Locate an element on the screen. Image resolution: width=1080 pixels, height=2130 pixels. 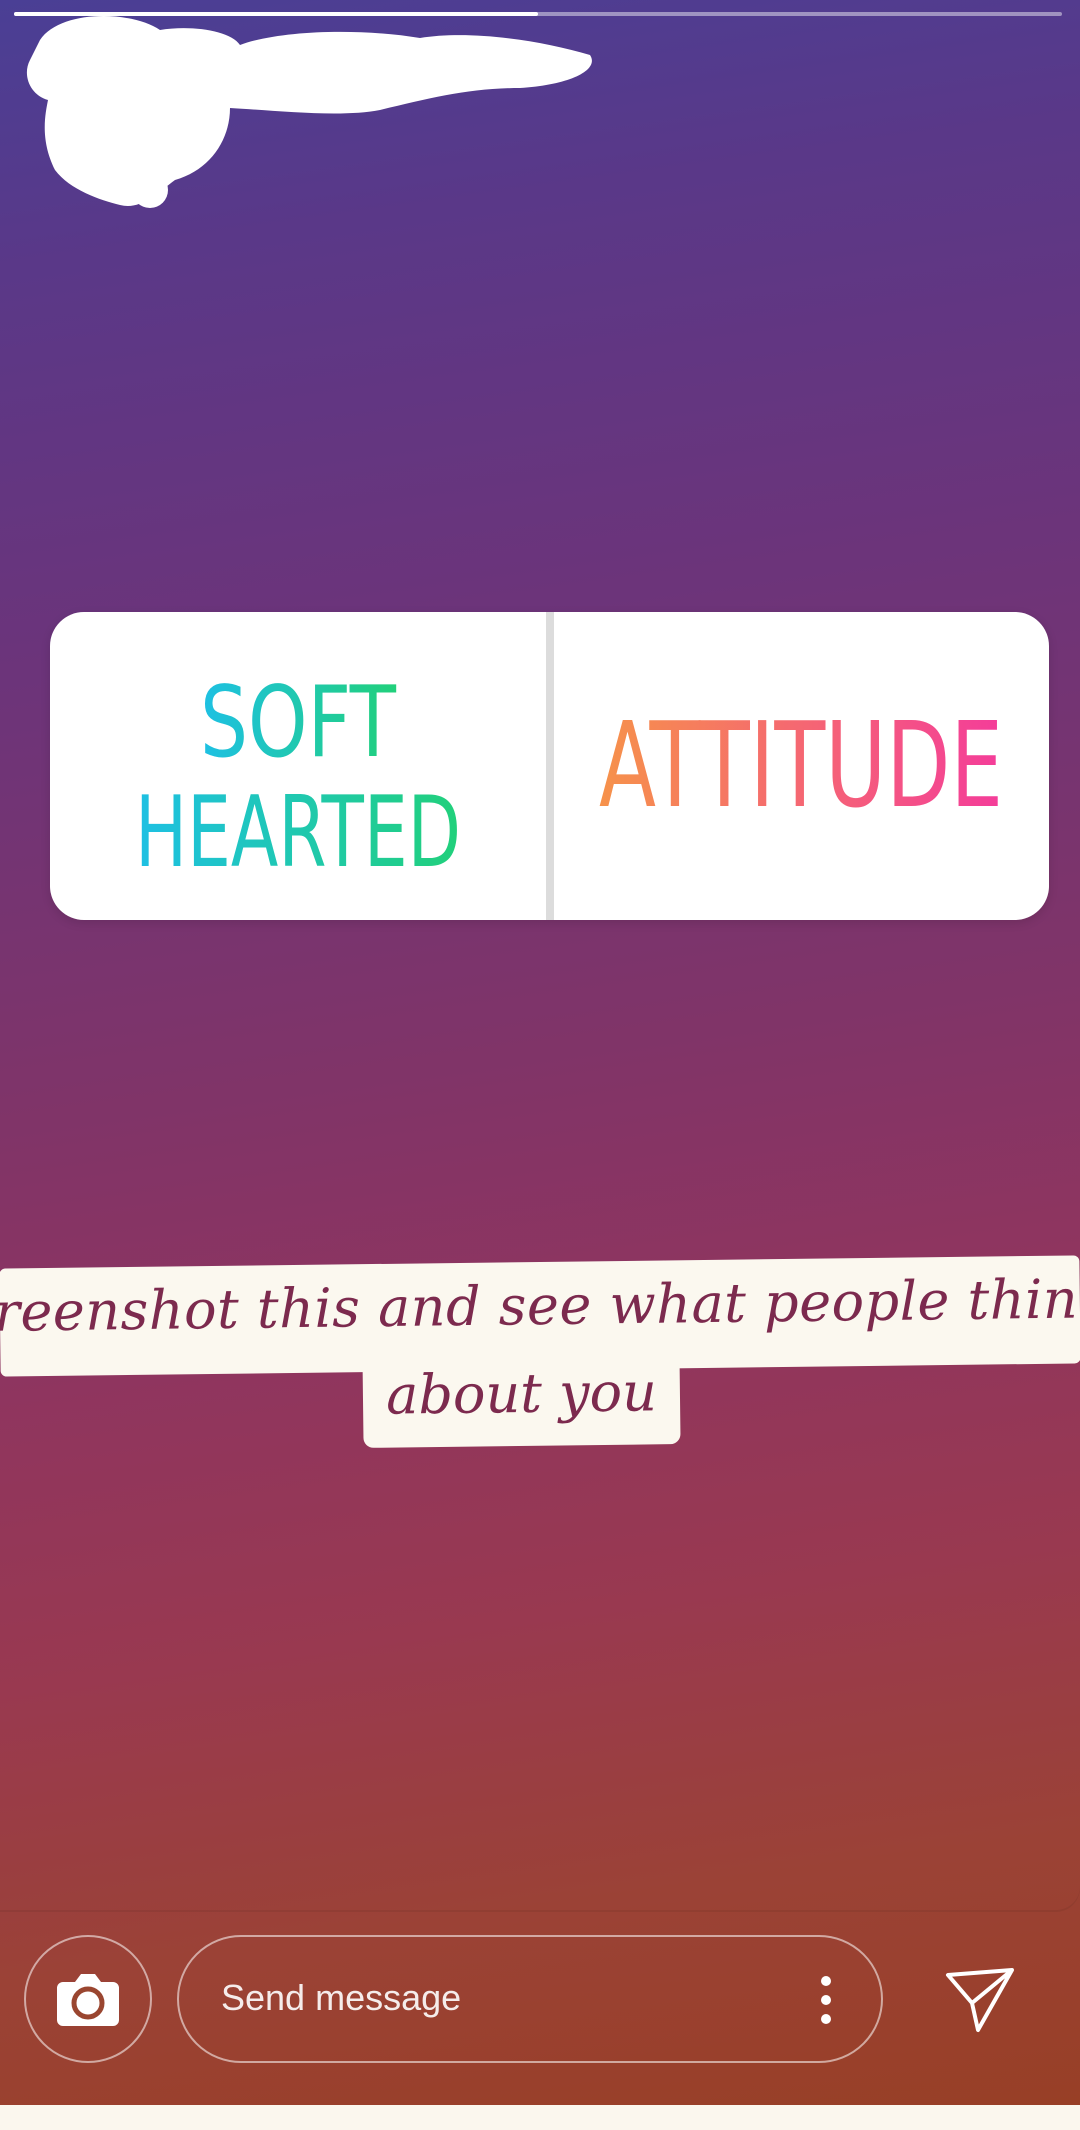
poll-divider is located at coordinates (549, 766).